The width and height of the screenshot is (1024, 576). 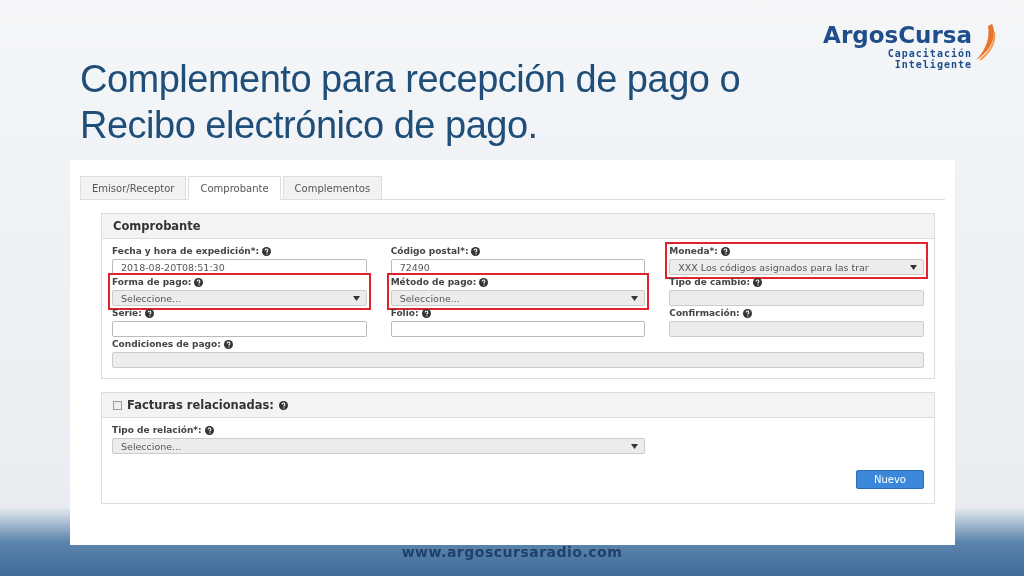 I want to click on field-label: Tipo de cambio:, so click(x=710, y=282).